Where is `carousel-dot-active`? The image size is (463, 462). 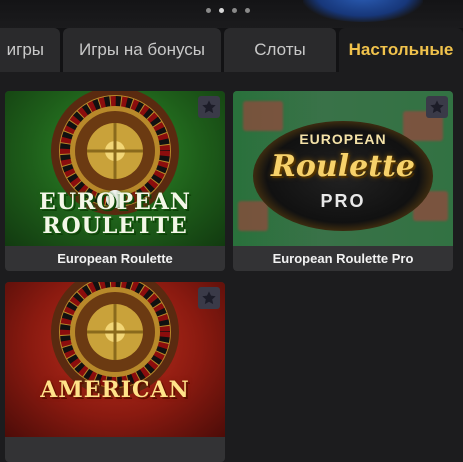 carousel-dot-active is located at coordinates (221, 10).